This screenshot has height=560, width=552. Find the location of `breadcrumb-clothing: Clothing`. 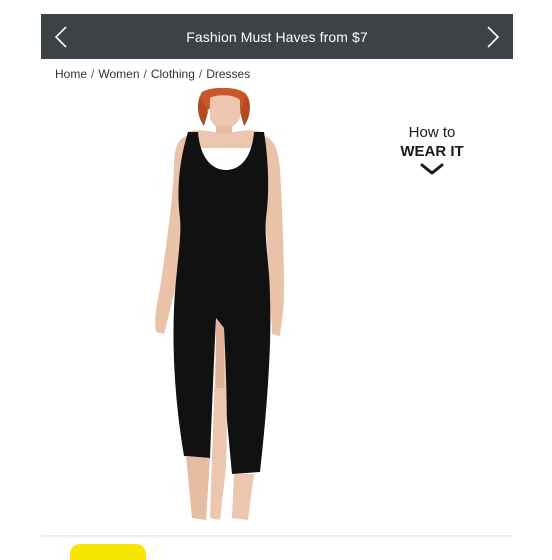

breadcrumb-clothing: Clothing is located at coordinates (173, 74).